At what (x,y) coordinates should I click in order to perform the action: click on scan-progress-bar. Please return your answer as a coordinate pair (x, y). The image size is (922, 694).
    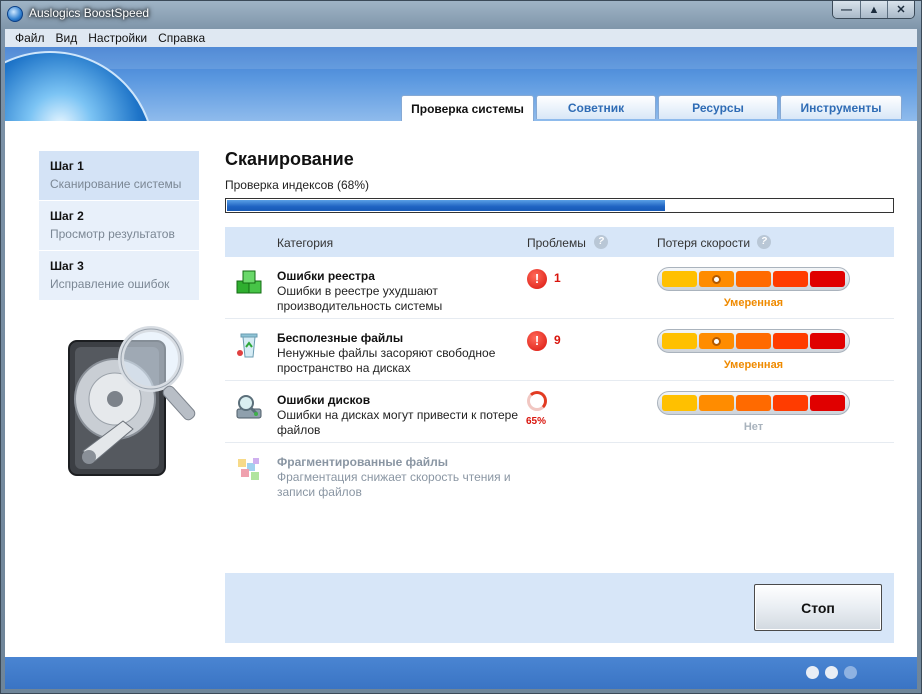
    Looking at the image, I should click on (559, 205).